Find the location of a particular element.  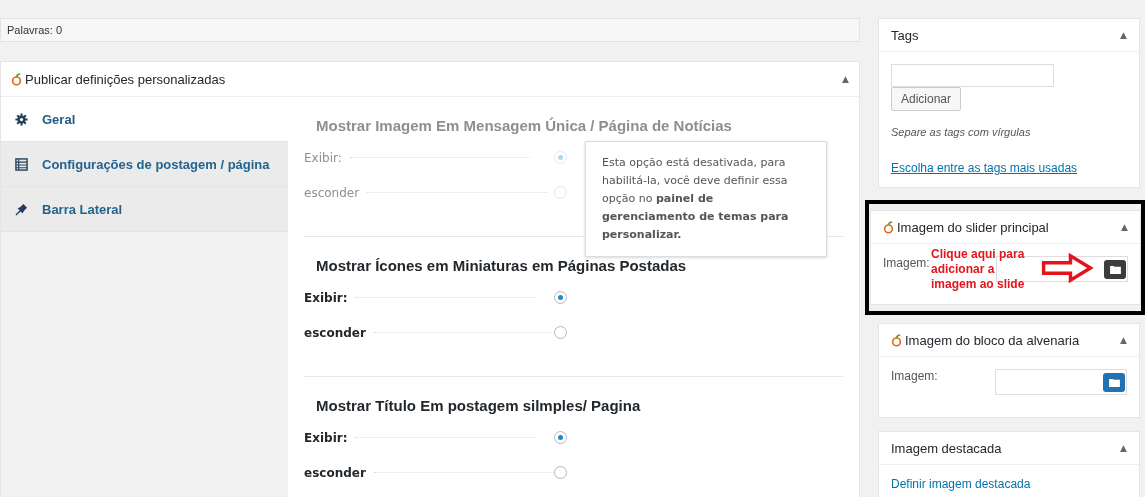

panel-title: Publicar definições personalizadas is located at coordinates (126, 79).